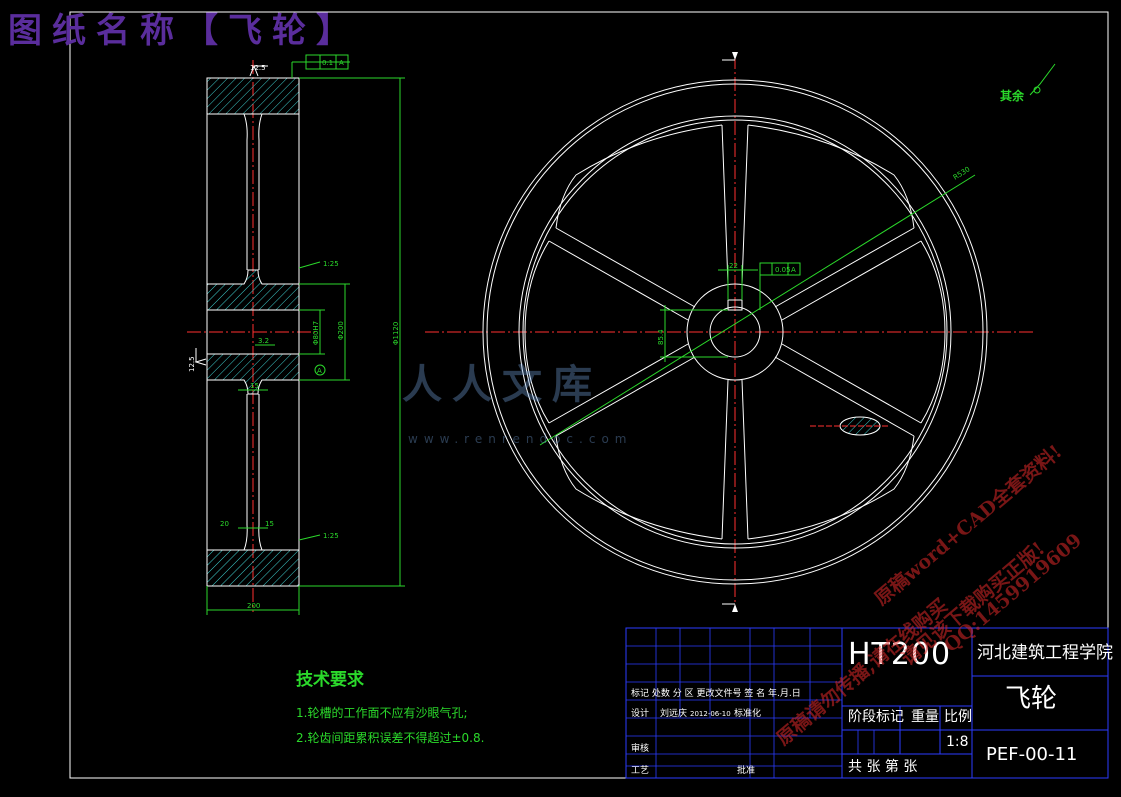 Image resolution: width=1121 pixels, height=797 pixels. I want to click on bore-dim: Φ80H7, so click(316, 333).